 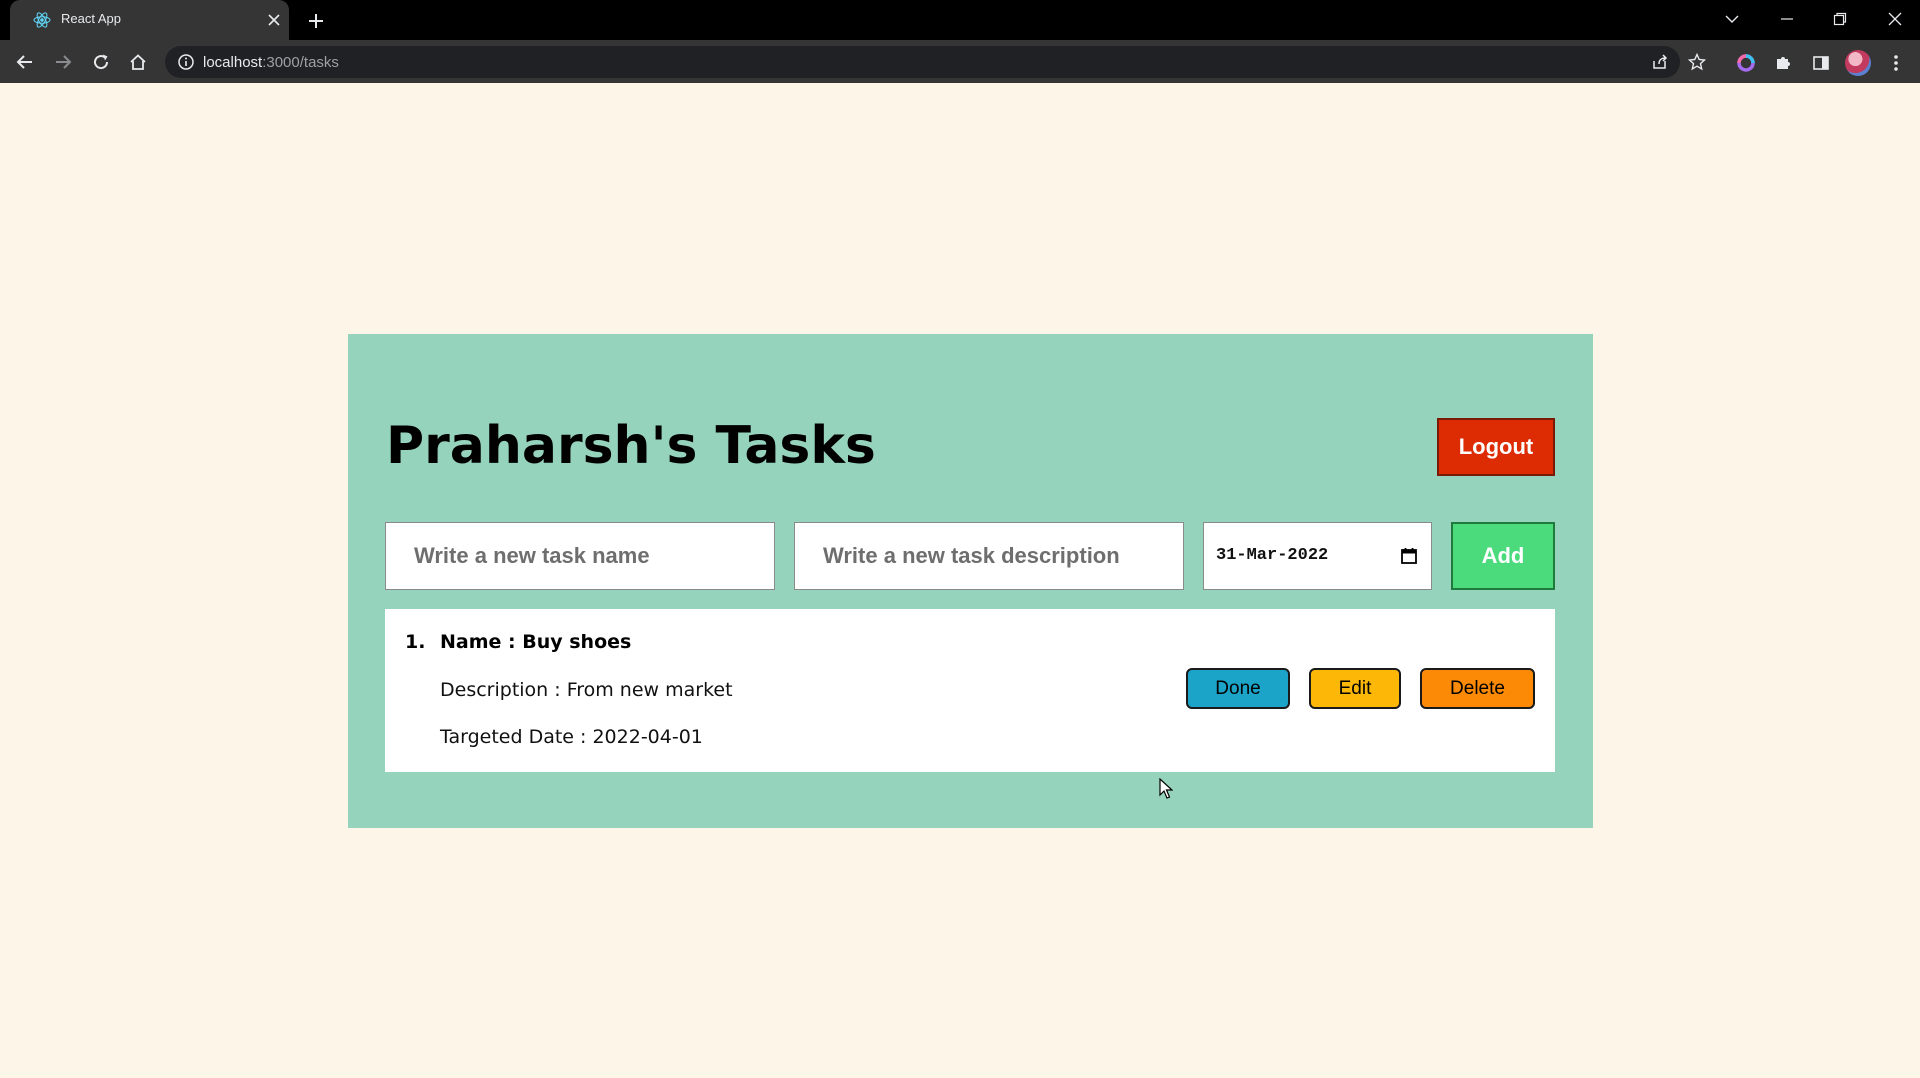 What do you see at coordinates (1355, 688) in the screenshot?
I see `edit-button: Edit` at bounding box center [1355, 688].